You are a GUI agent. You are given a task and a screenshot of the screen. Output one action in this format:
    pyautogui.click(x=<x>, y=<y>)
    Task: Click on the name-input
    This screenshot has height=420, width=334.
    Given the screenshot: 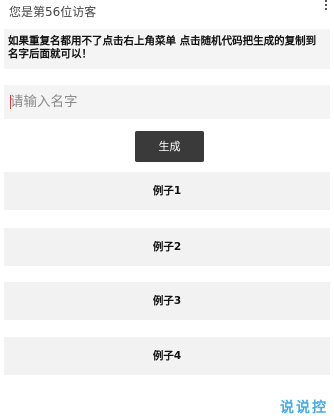 What is the action you would take?
    pyautogui.click(x=167, y=102)
    